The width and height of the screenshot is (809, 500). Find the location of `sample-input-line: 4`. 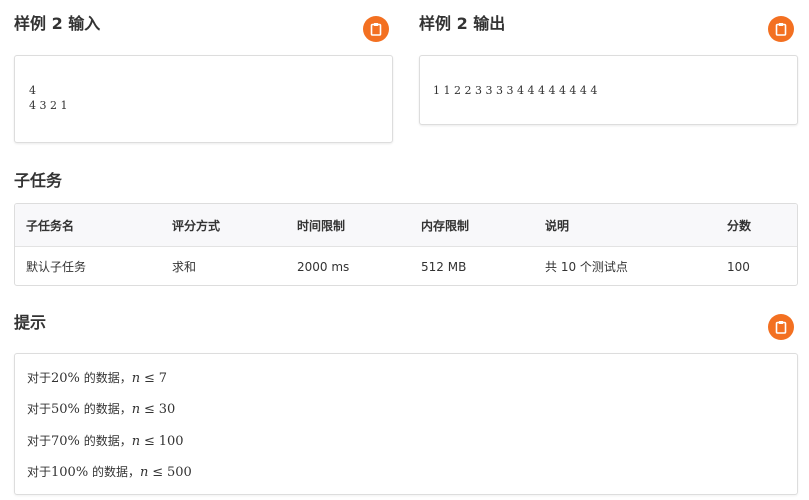

sample-input-line: 4 is located at coordinates (32, 90).